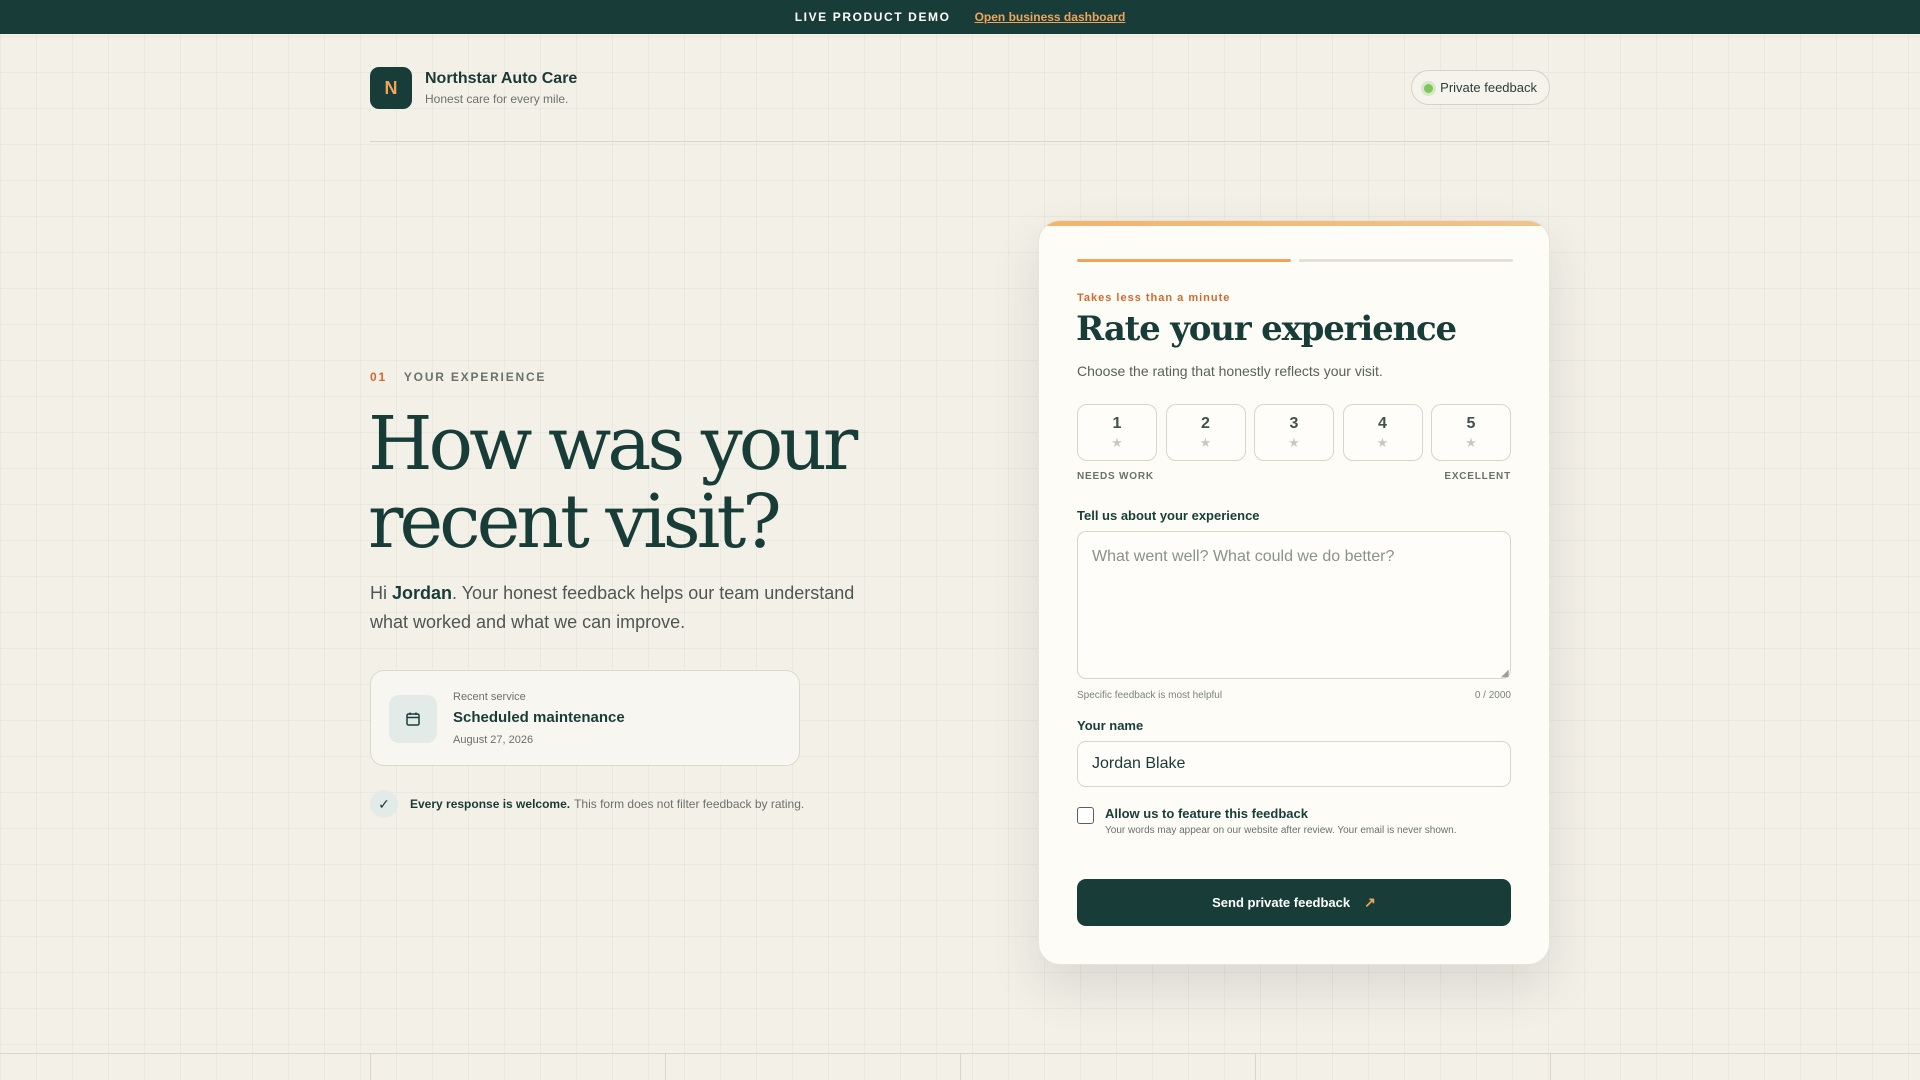 The image size is (1920, 1080). I want to click on form-title: Rate your experience, so click(1266, 329).